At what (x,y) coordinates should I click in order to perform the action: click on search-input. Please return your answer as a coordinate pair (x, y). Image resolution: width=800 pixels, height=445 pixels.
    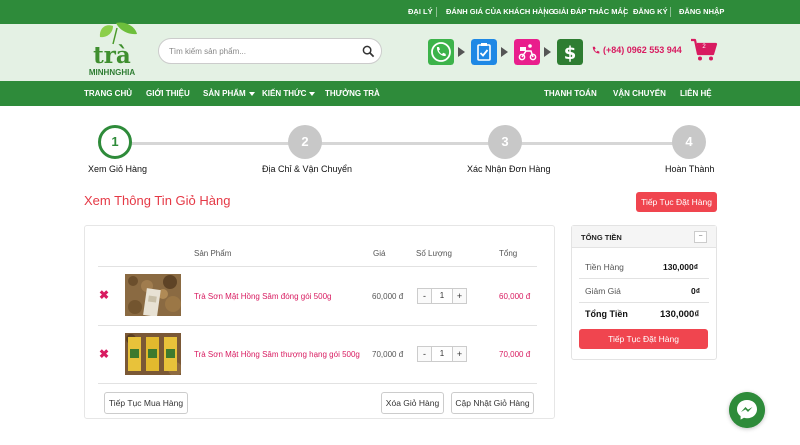
    Looking at the image, I should click on (259, 51).